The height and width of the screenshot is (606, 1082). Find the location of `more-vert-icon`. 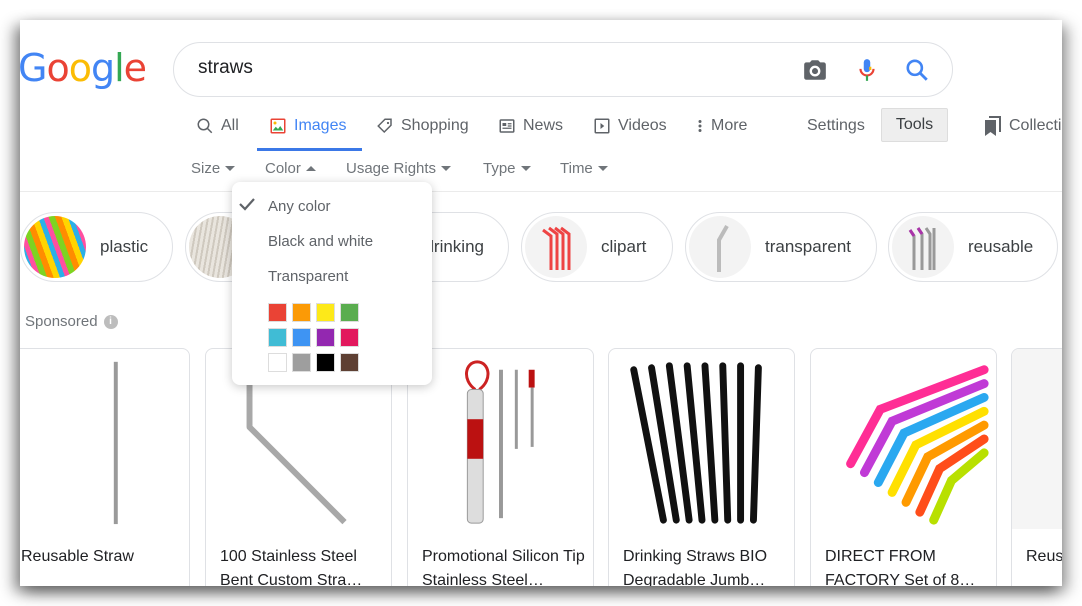

more-vert-icon is located at coordinates (700, 126).